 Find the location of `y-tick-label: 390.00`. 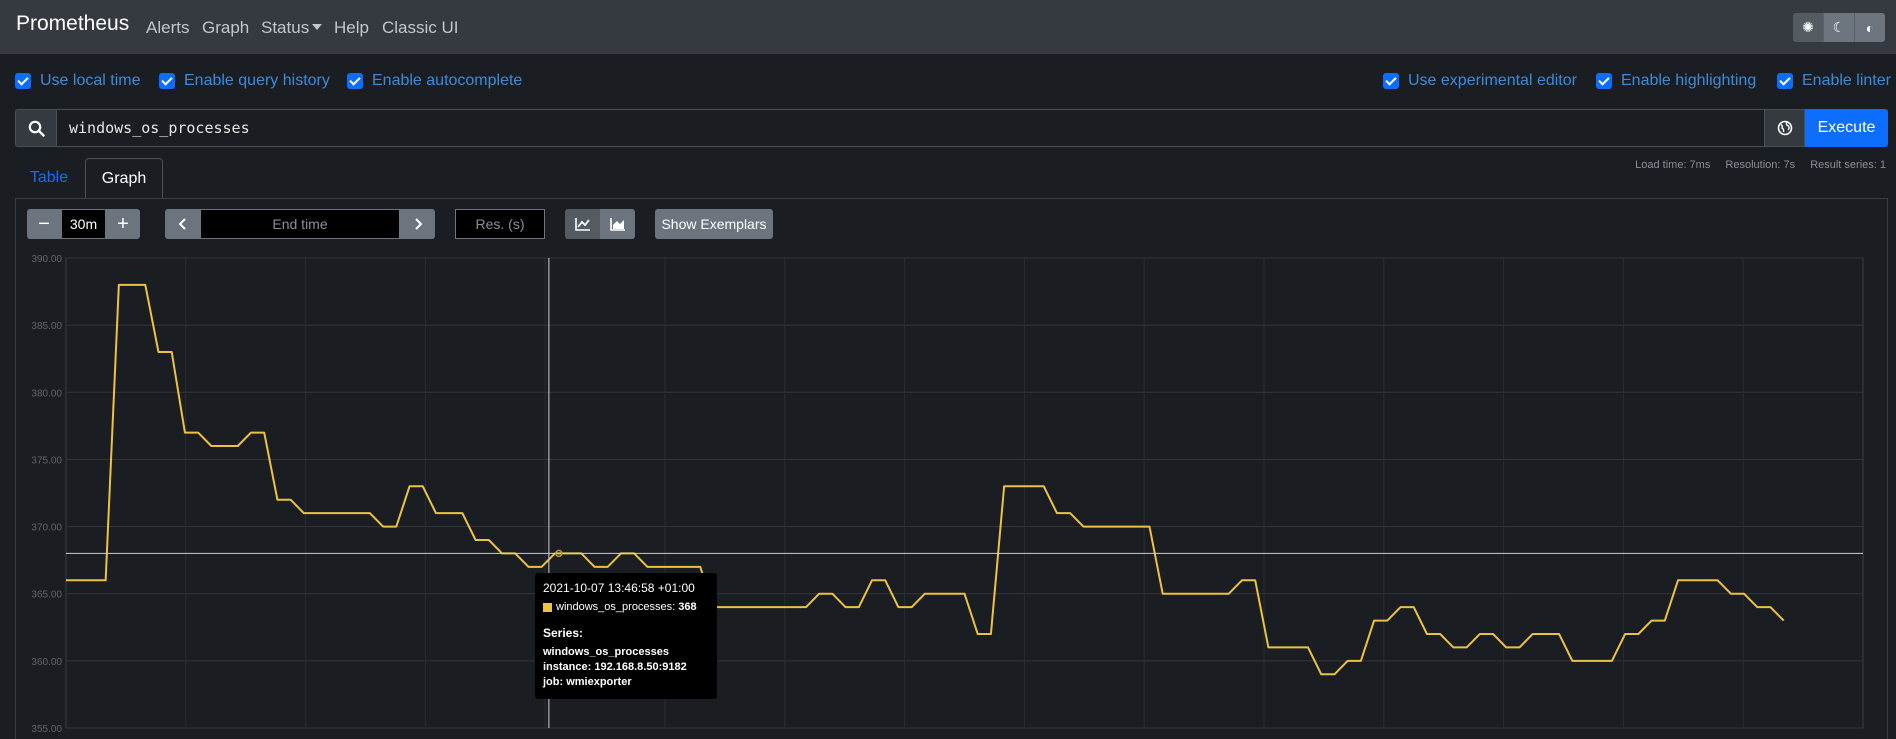

y-tick-label: 390.00 is located at coordinates (46, 259).